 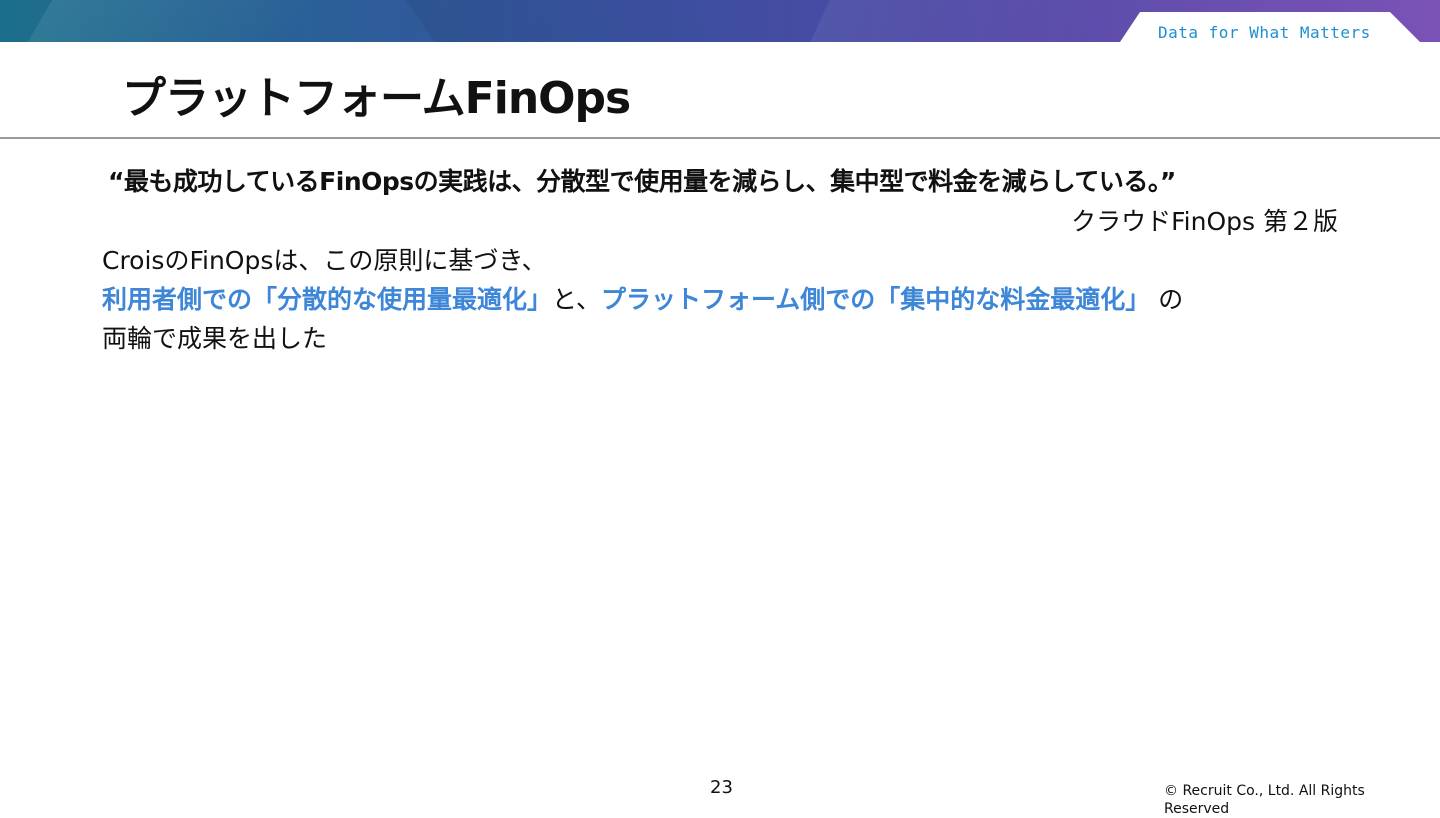 I want to click on body-connector: と、, so click(x=577, y=299).